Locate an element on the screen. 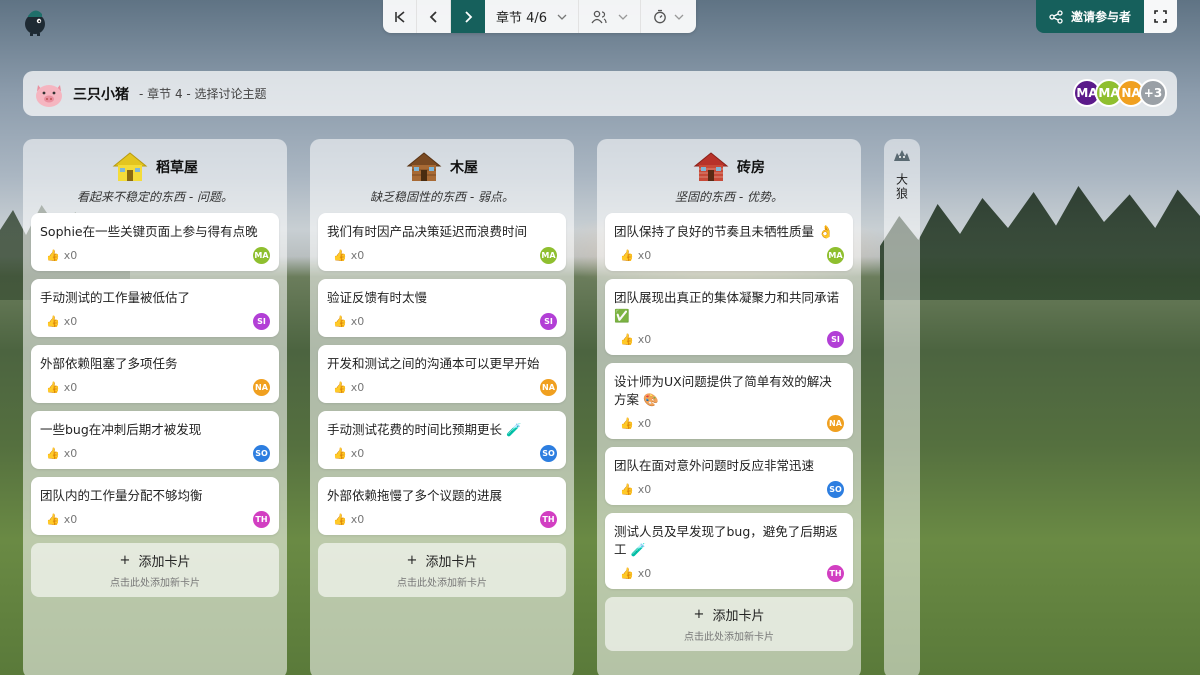  card-text: 手动测试花费的时间比预期更长 🧪 is located at coordinates (424, 429).